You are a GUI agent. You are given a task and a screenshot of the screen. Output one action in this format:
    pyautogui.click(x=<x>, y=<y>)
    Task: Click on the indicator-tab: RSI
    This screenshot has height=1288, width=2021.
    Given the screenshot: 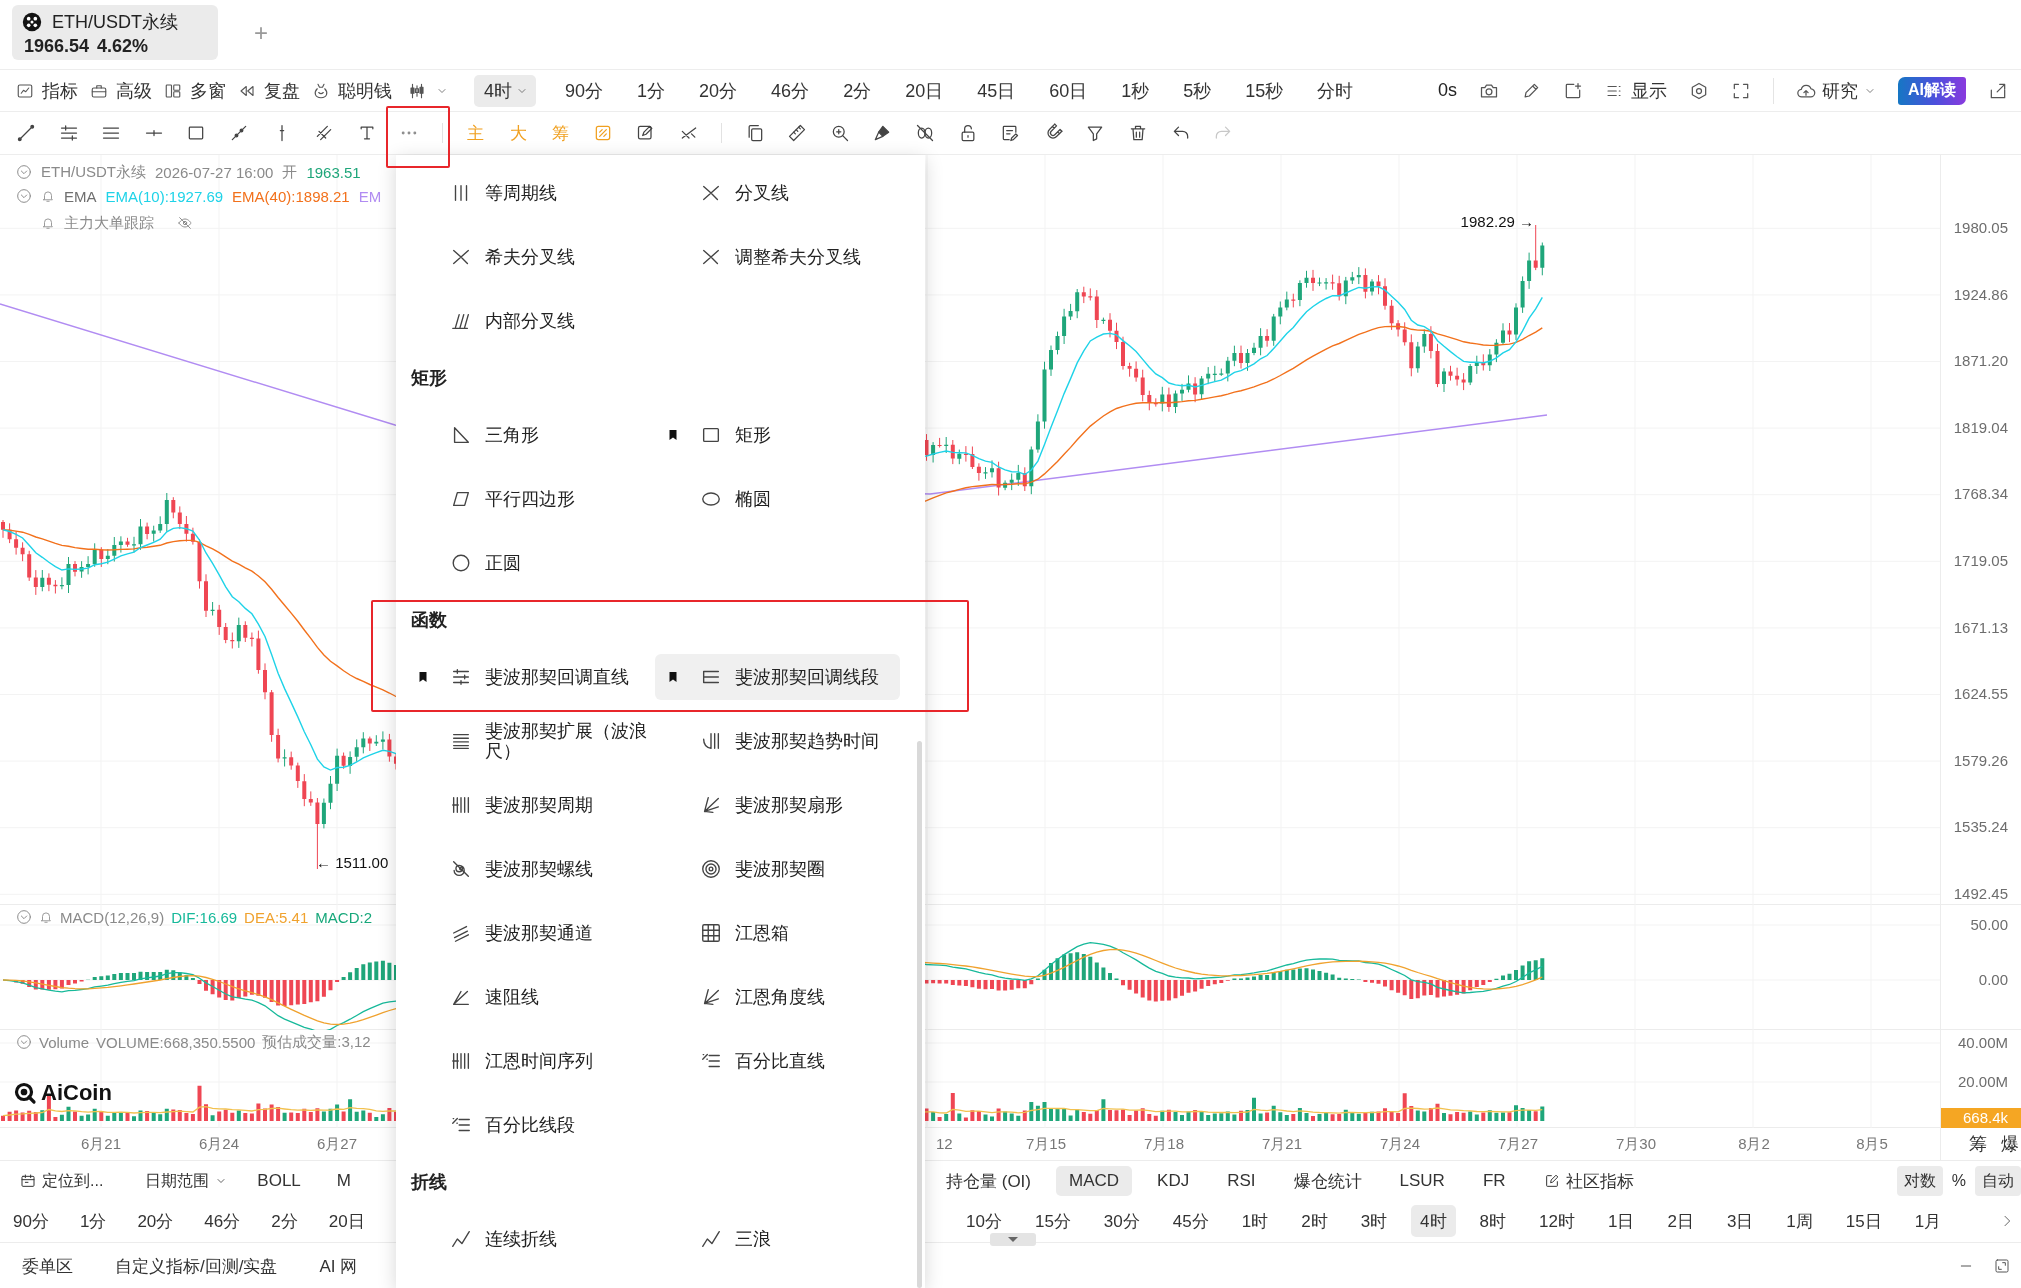 What is the action you would take?
    pyautogui.click(x=1241, y=1181)
    